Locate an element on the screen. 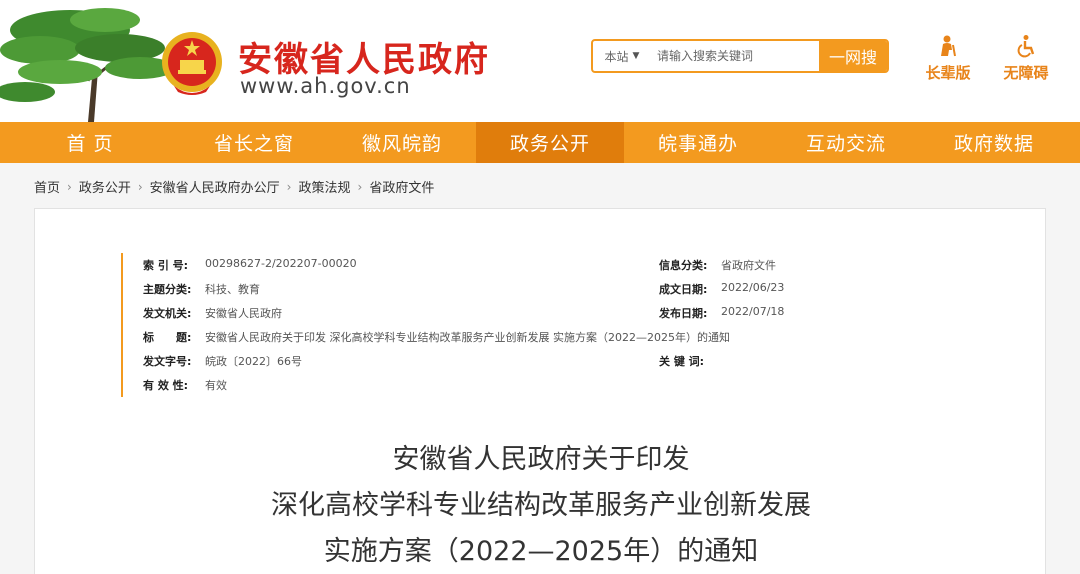 The width and height of the screenshot is (1080, 574). caret-down-icon: ▼ is located at coordinates (636, 56).